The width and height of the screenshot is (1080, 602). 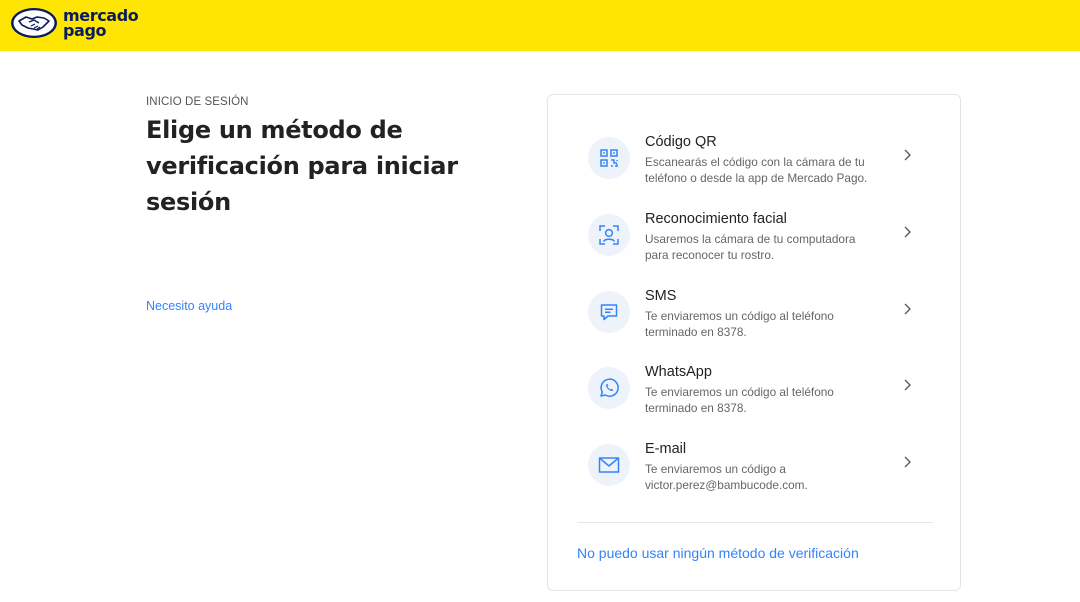 What do you see at coordinates (755, 522) in the screenshot?
I see `card-divider` at bounding box center [755, 522].